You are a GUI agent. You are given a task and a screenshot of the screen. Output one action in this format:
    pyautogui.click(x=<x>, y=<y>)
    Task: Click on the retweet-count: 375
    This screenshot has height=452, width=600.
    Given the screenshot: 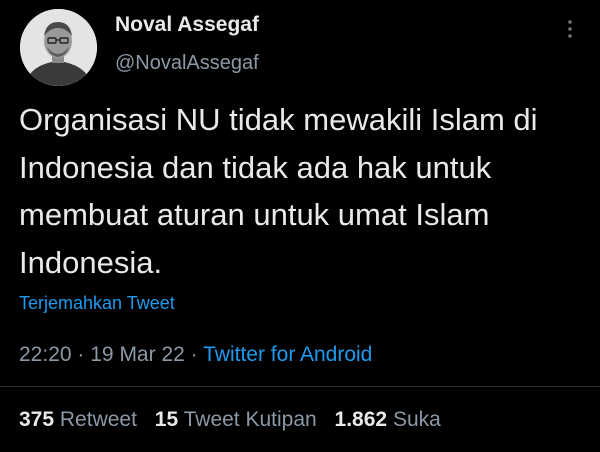 What is the action you would take?
    pyautogui.click(x=37, y=419)
    